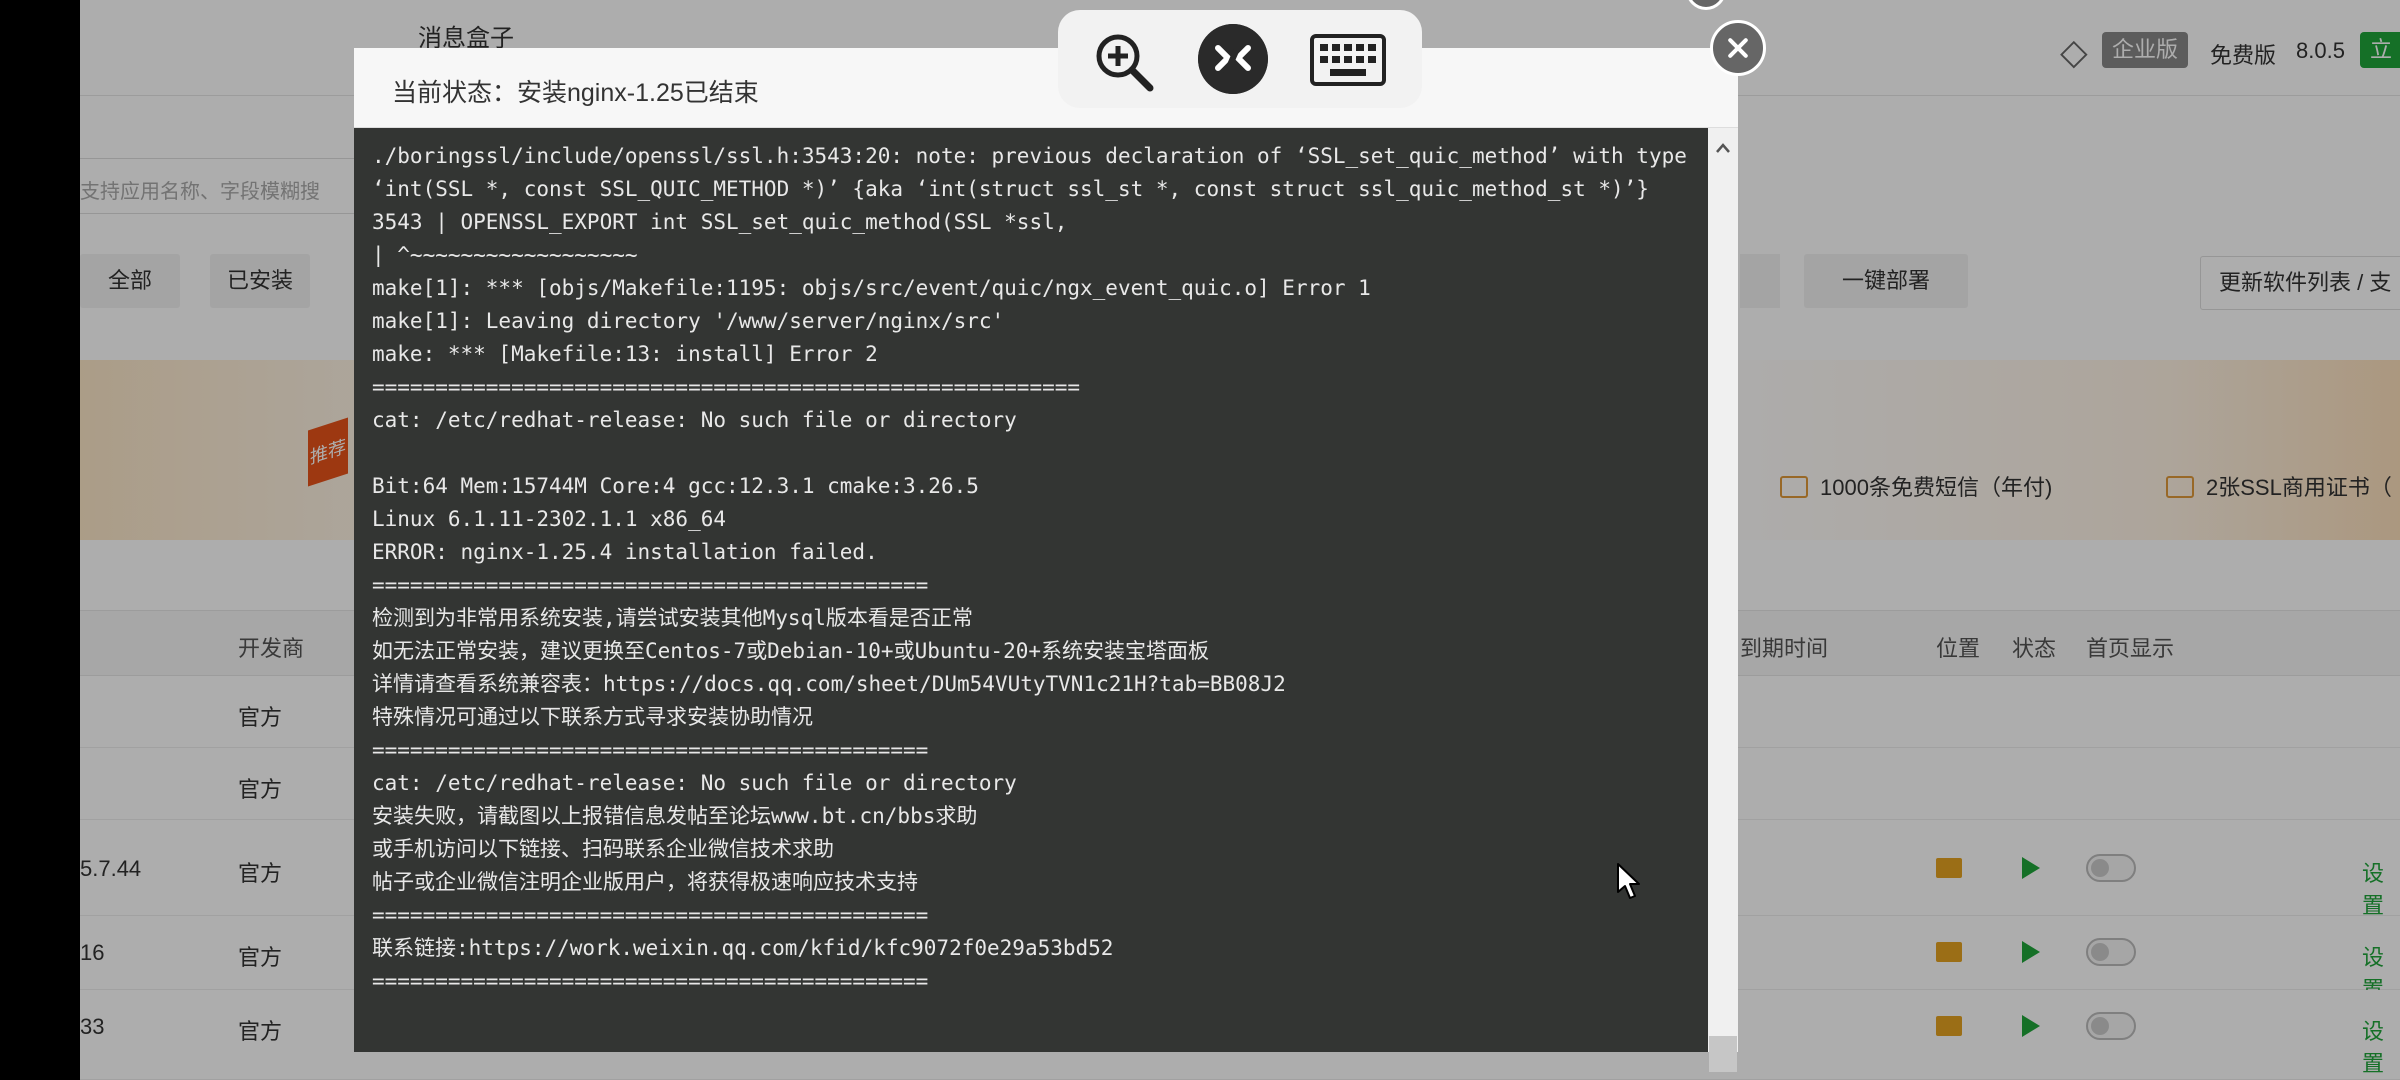 The image size is (2400, 1080). What do you see at coordinates (1723, 149) in the screenshot?
I see `scroll-up-icon` at bounding box center [1723, 149].